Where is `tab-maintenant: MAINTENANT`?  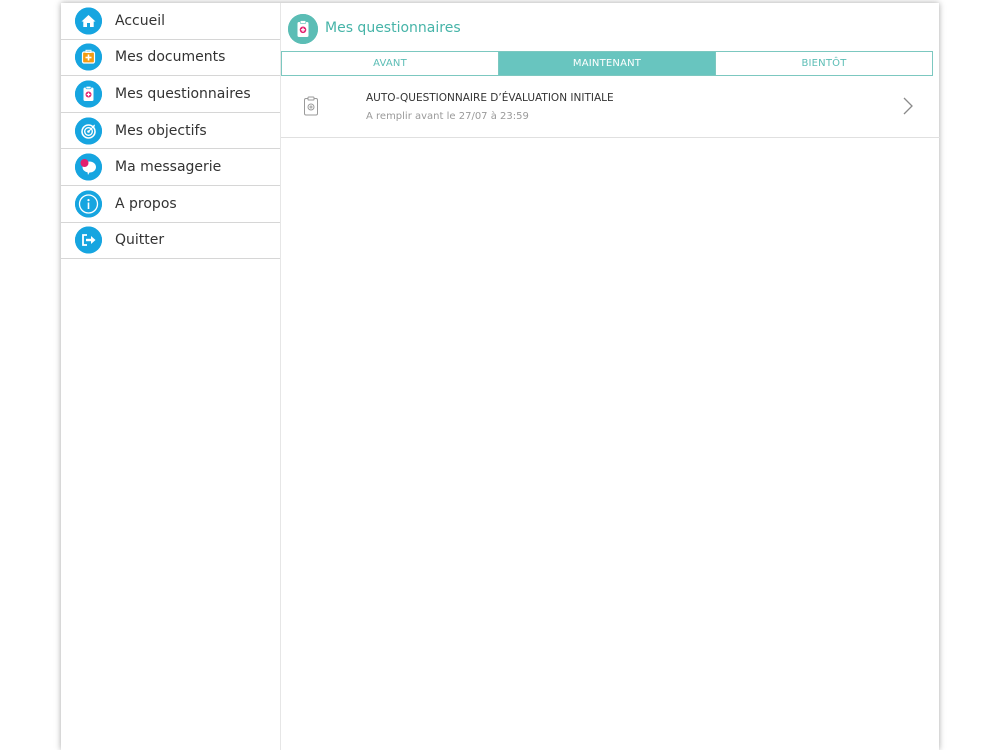 tab-maintenant: MAINTENANT is located at coordinates (607, 63).